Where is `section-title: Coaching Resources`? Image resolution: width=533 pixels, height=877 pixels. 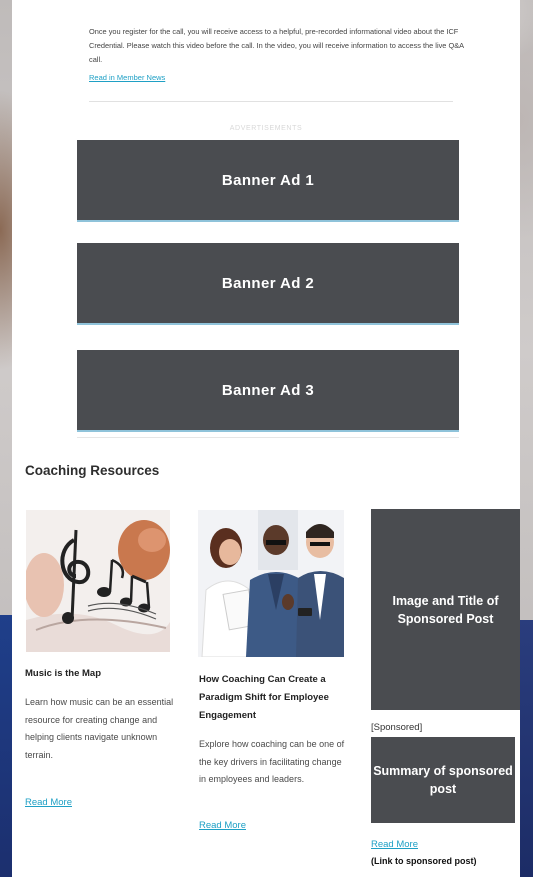
section-title: Coaching Resources is located at coordinates (92, 470).